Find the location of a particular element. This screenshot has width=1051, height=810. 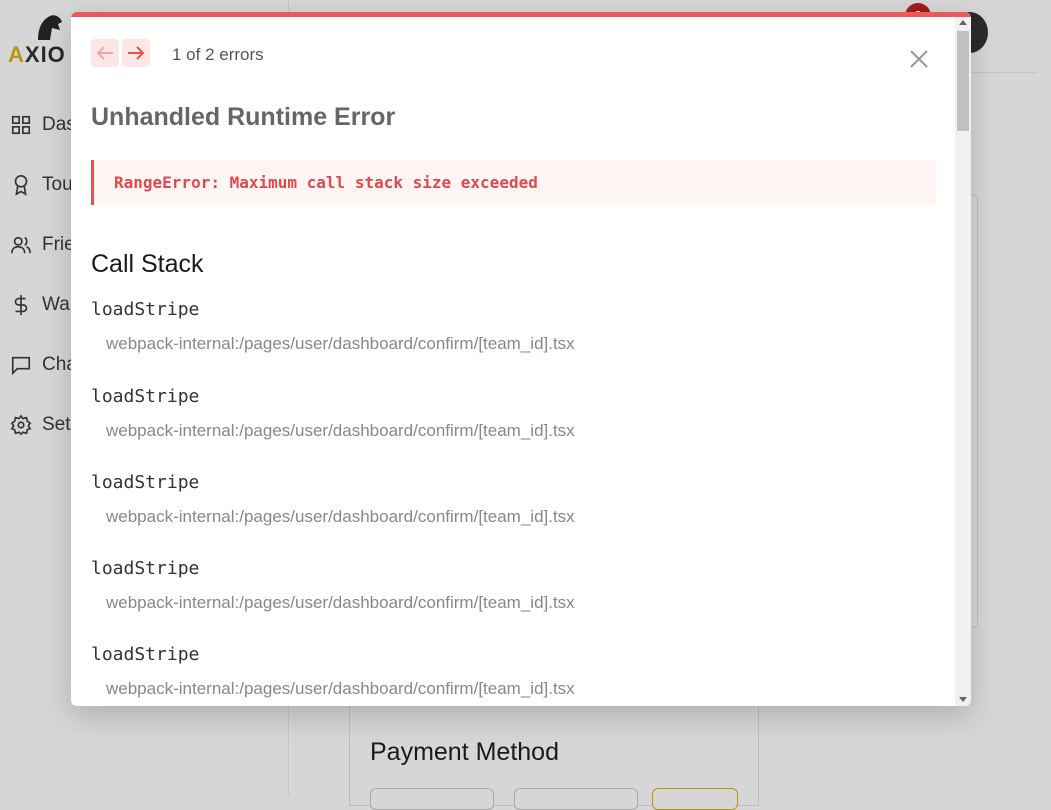

header-divider is located at coordinates (998, 72).